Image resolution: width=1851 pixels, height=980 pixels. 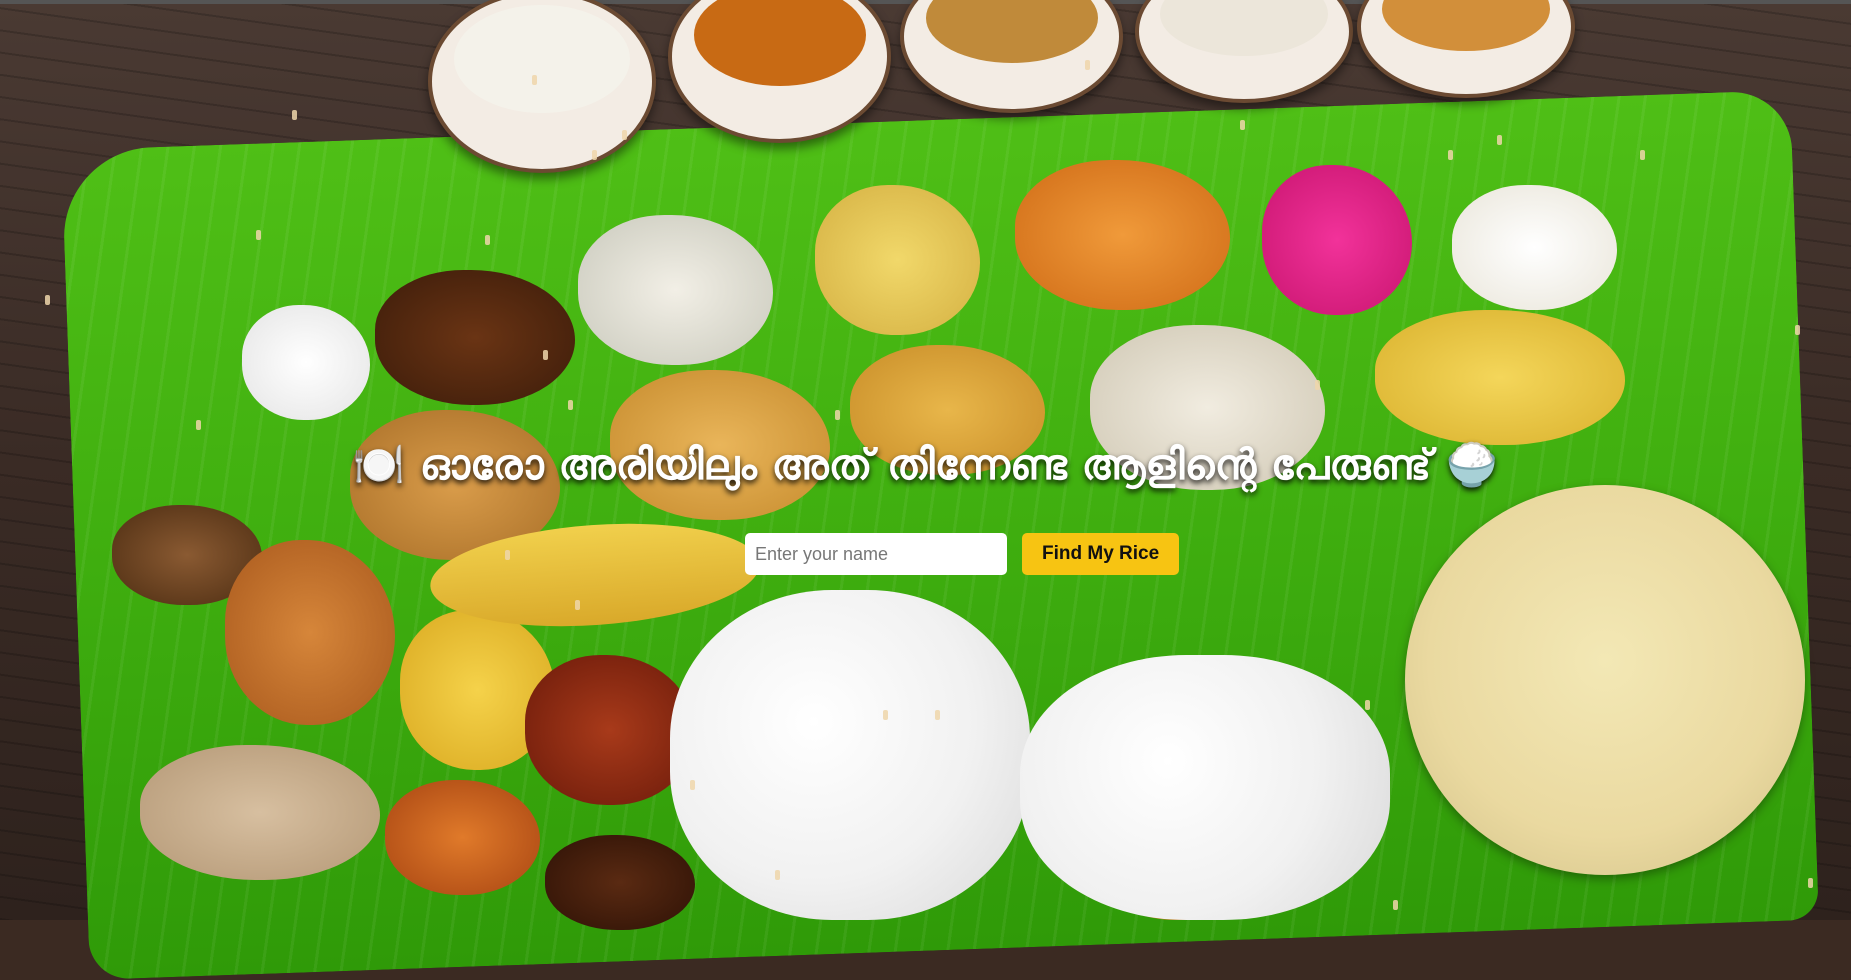 What do you see at coordinates (1534, 247) in the screenshot?
I see `kichadi-dish` at bounding box center [1534, 247].